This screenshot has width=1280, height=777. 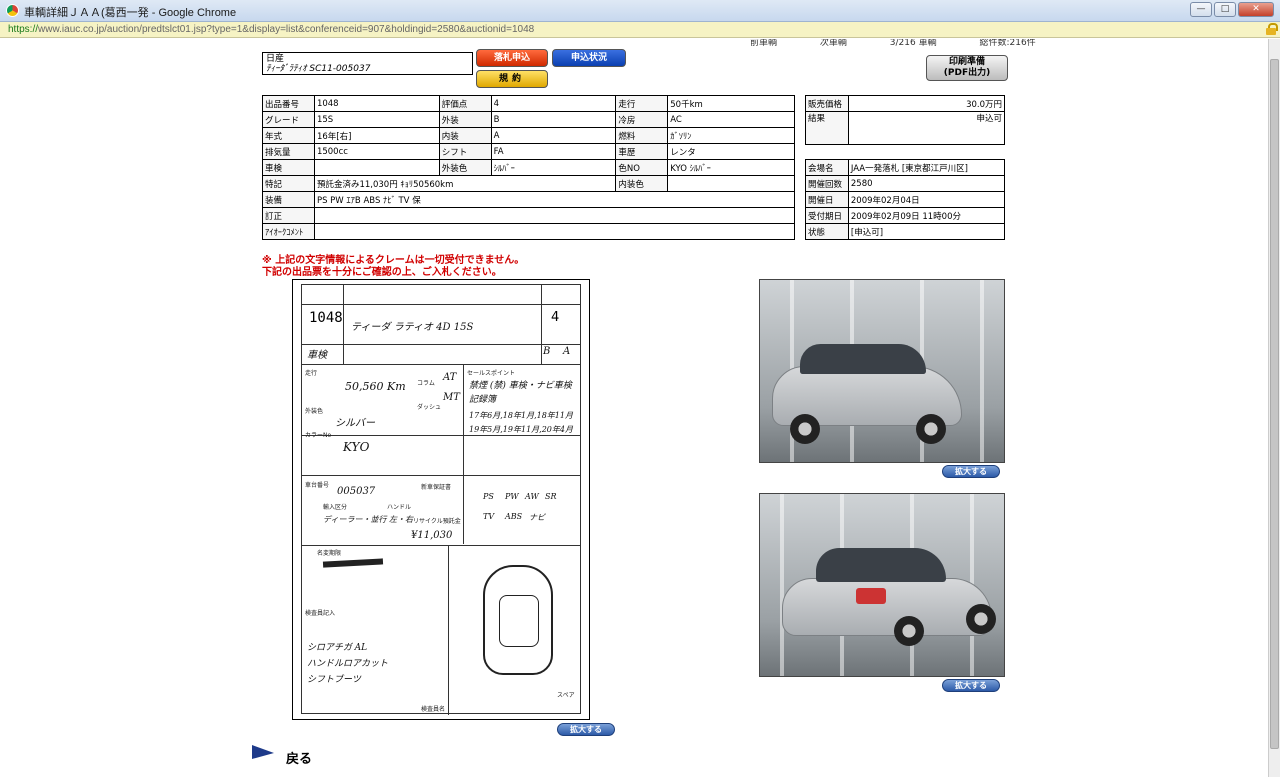 What do you see at coordinates (288, 119) in the screenshot?
I see `grade-label: グレード` at bounding box center [288, 119].